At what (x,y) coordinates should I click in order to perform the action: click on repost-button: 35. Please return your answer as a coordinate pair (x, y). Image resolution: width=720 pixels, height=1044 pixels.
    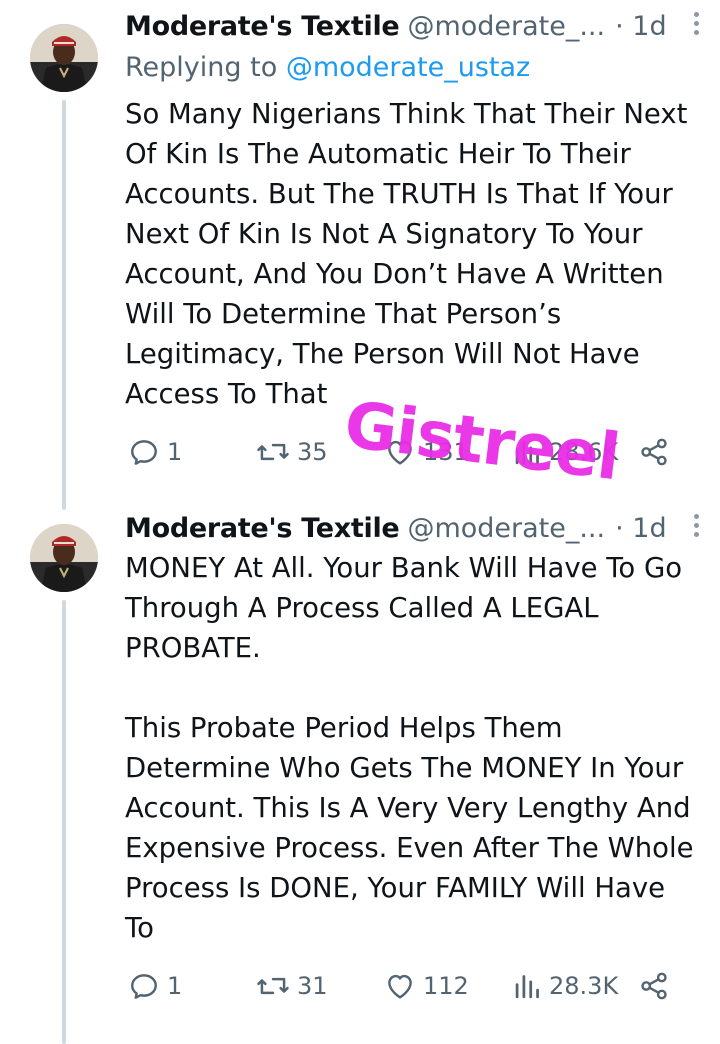
    Looking at the image, I should click on (291, 452).